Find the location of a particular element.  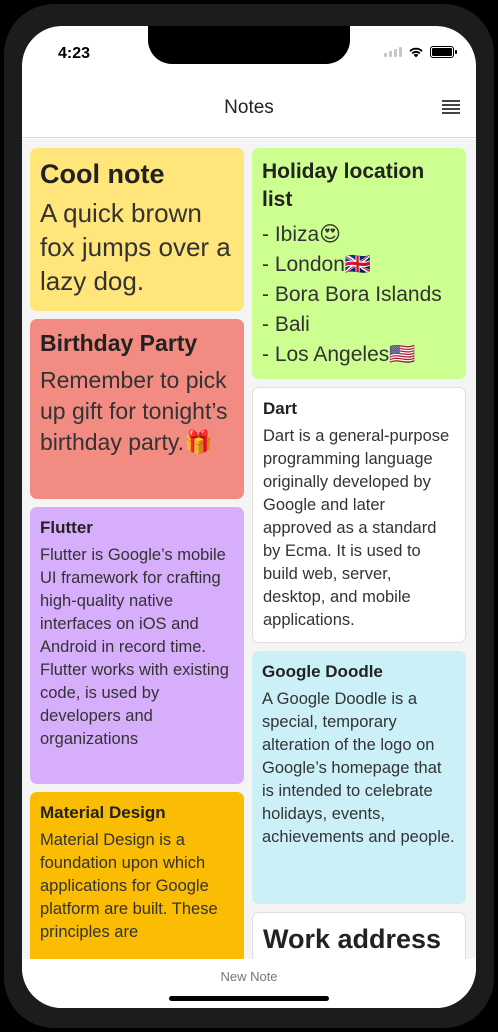

note-title: Dart is located at coordinates (280, 408).